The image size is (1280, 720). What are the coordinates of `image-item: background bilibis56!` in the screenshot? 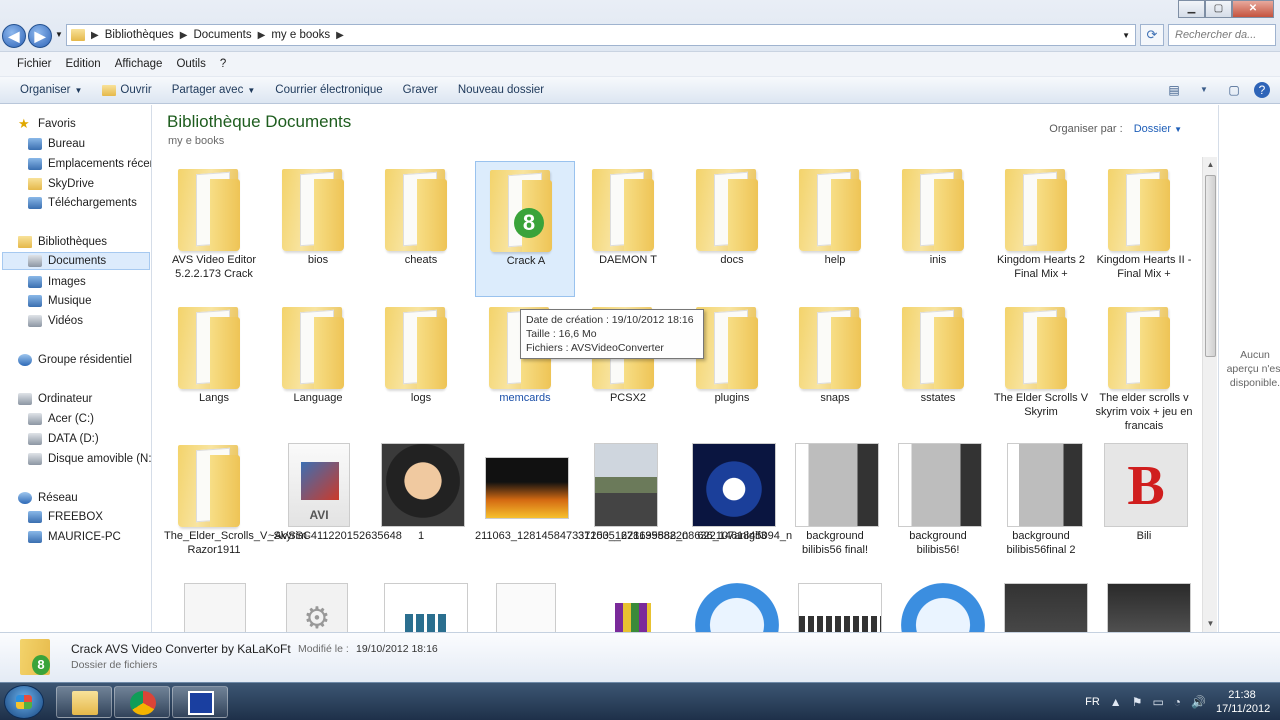 It's located at (938, 504).